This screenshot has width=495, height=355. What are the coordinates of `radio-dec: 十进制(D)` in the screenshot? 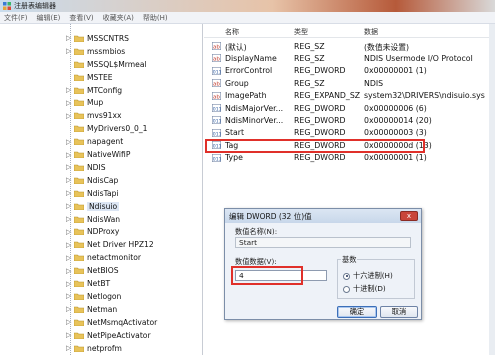 It's located at (364, 289).